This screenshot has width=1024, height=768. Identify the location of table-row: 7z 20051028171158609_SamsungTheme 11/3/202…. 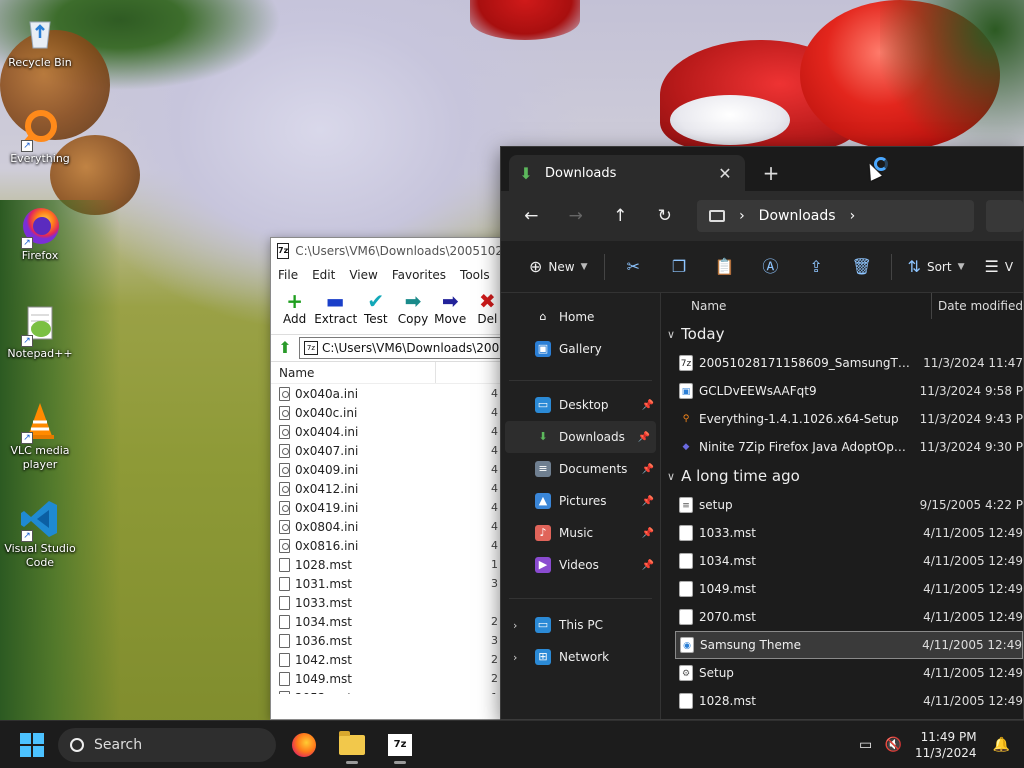
(849, 363).